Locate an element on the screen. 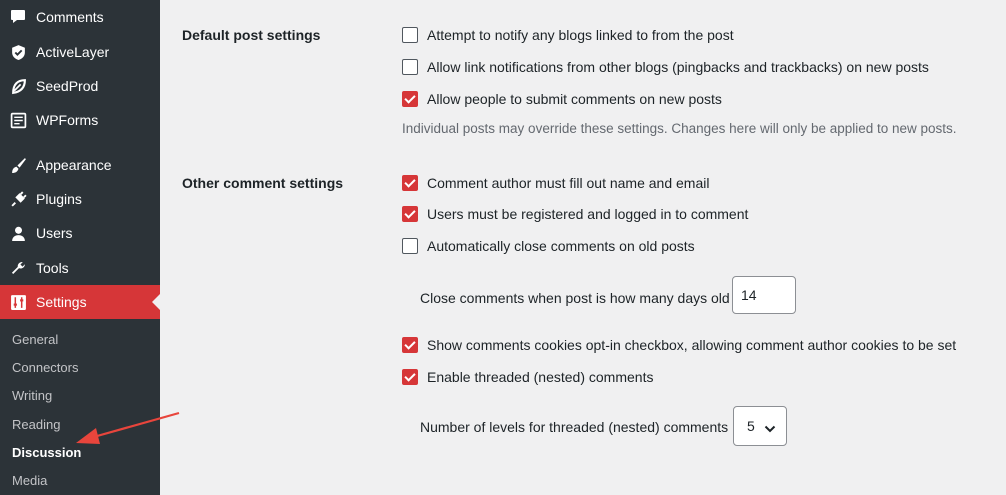  menu-item-seedprod: SeedProd is located at coordinates (80, 86).